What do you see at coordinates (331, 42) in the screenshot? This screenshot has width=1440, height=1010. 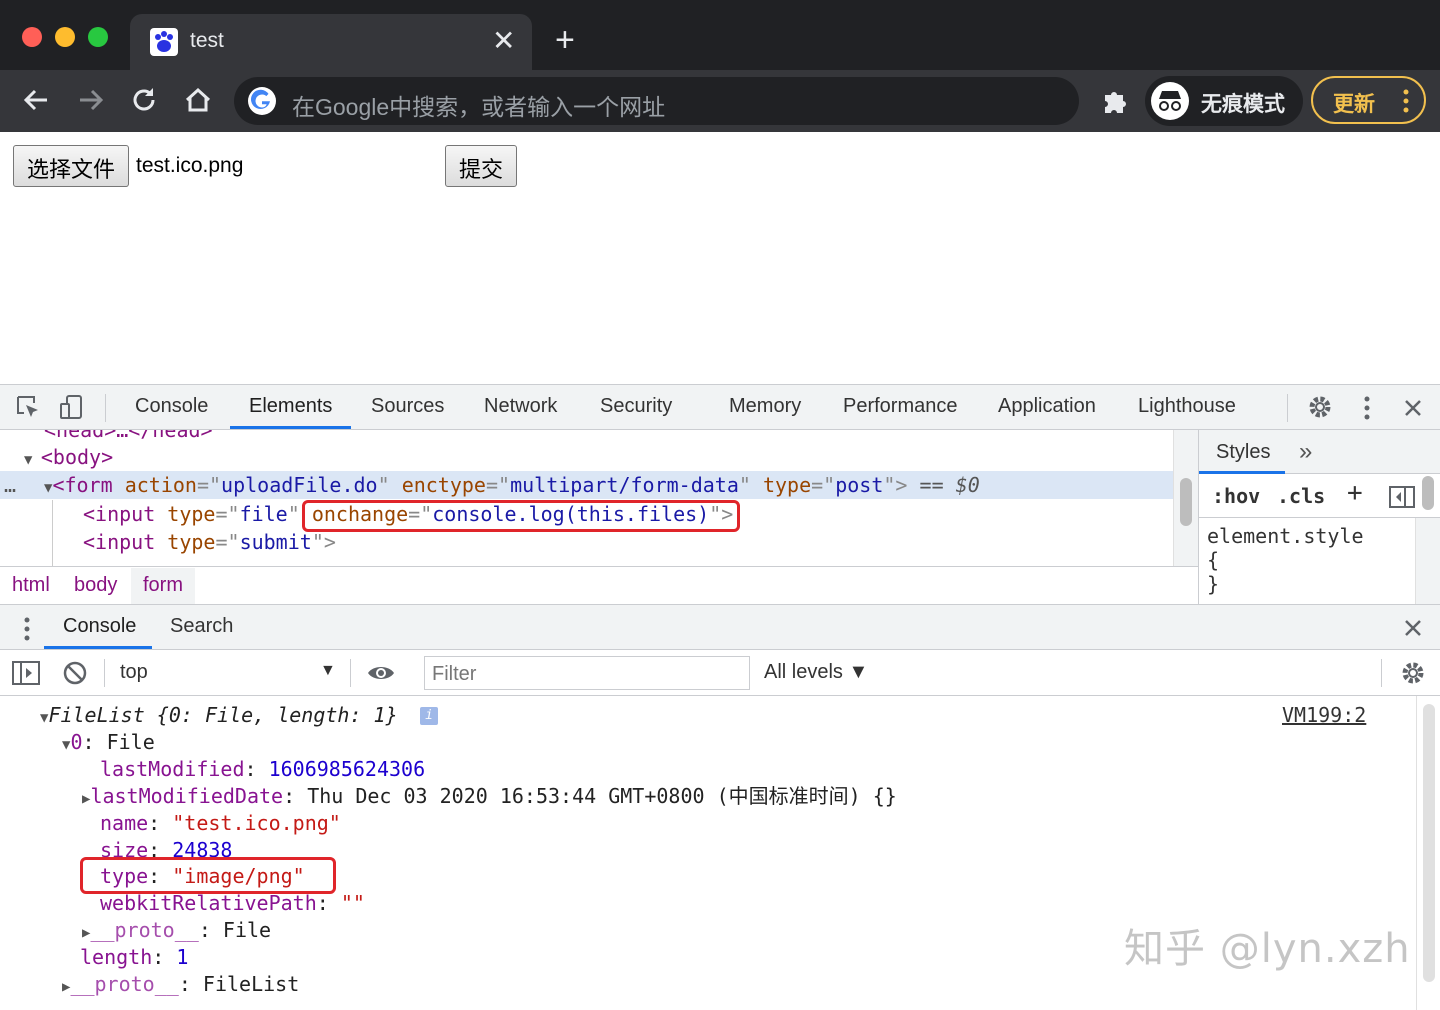 I see `browser-tab: test ✕` at bounding box center [331, 42].